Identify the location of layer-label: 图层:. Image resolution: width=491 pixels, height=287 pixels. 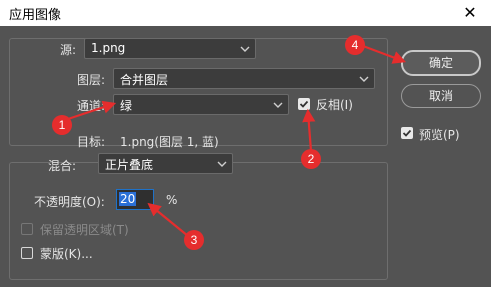
(91, 80).